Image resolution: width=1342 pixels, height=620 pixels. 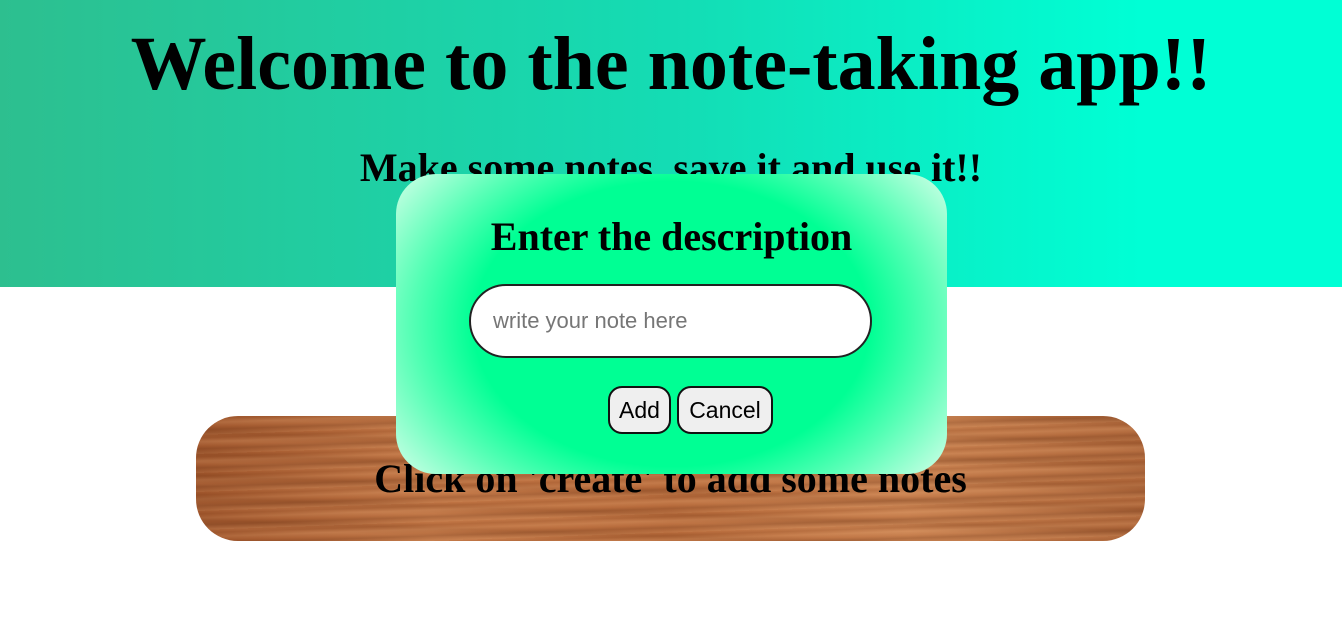 I want to click on cancel-button: Cancel, so click(x=725, y=410).